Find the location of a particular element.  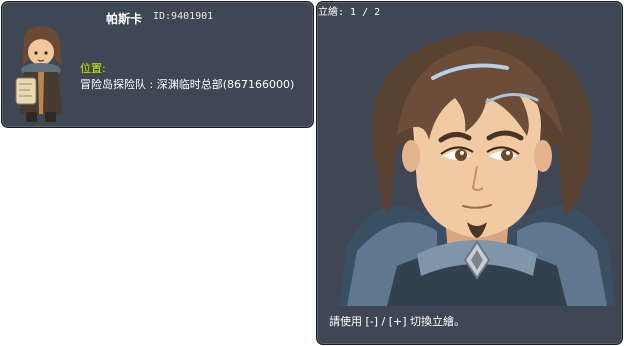

location-value: 冒险岛探险队 : 深渊临时总部(867166000) is located at coordinates (187, 84).